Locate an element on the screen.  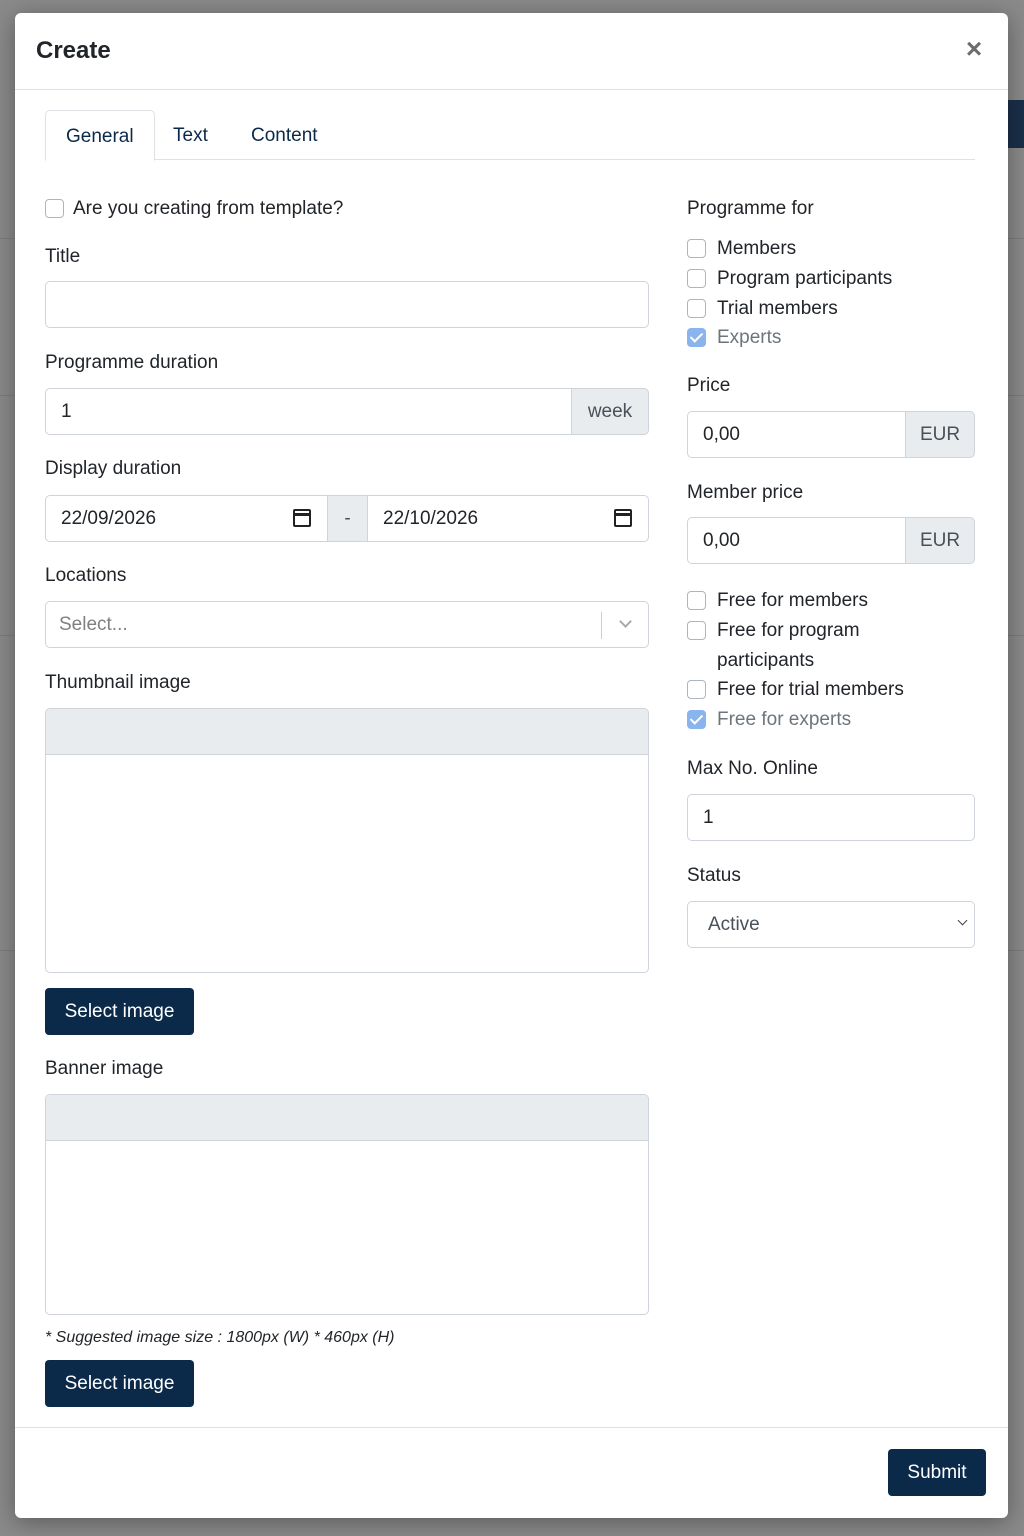
free-for-members-checkbox is located at coordinates (696, 600).